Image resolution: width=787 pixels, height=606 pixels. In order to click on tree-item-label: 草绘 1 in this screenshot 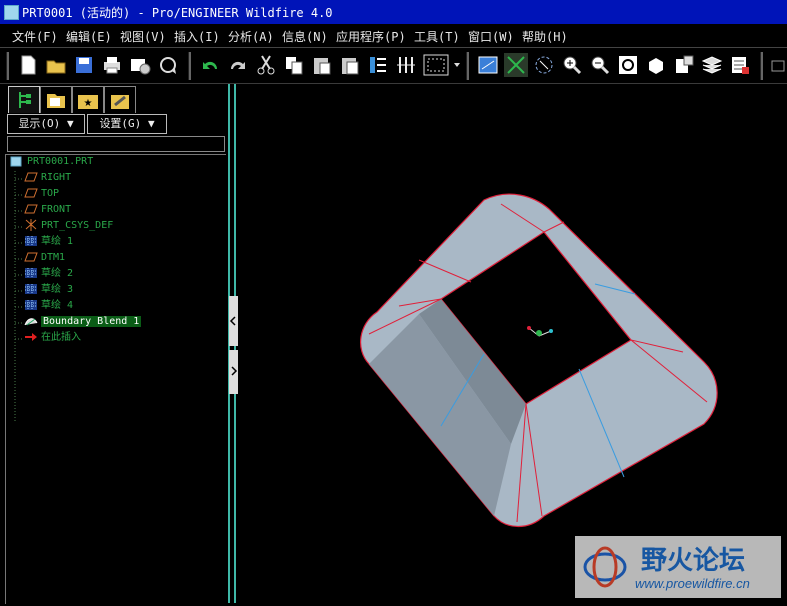, I will do `click(57, 241)`.